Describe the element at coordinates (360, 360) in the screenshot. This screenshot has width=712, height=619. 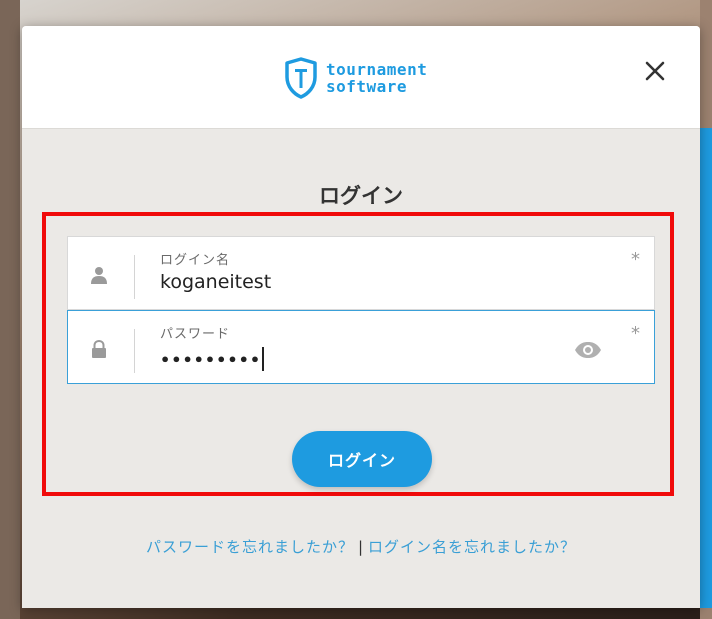
I see `password-input: •••••••••` at that location.